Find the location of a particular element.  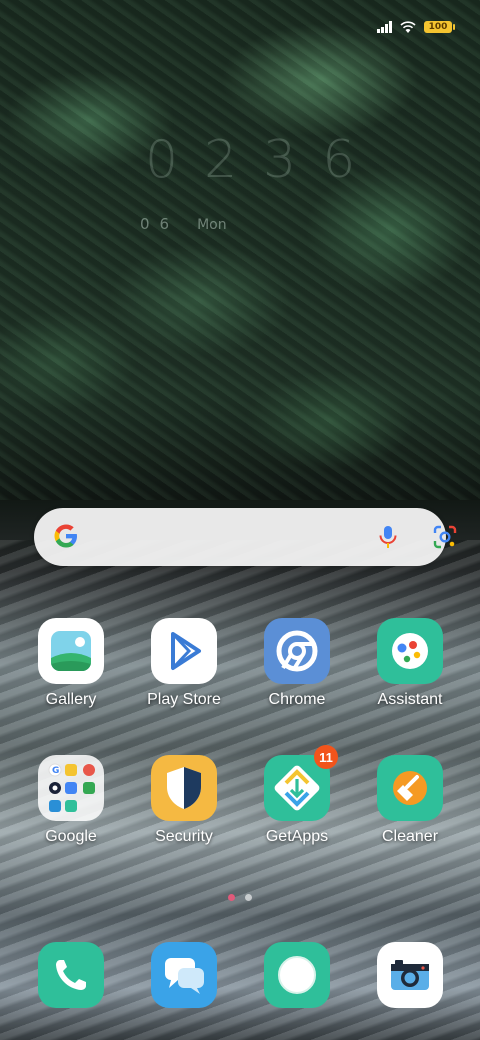

app-getapps: 11 GetApps is located at coordinates (297, 795).